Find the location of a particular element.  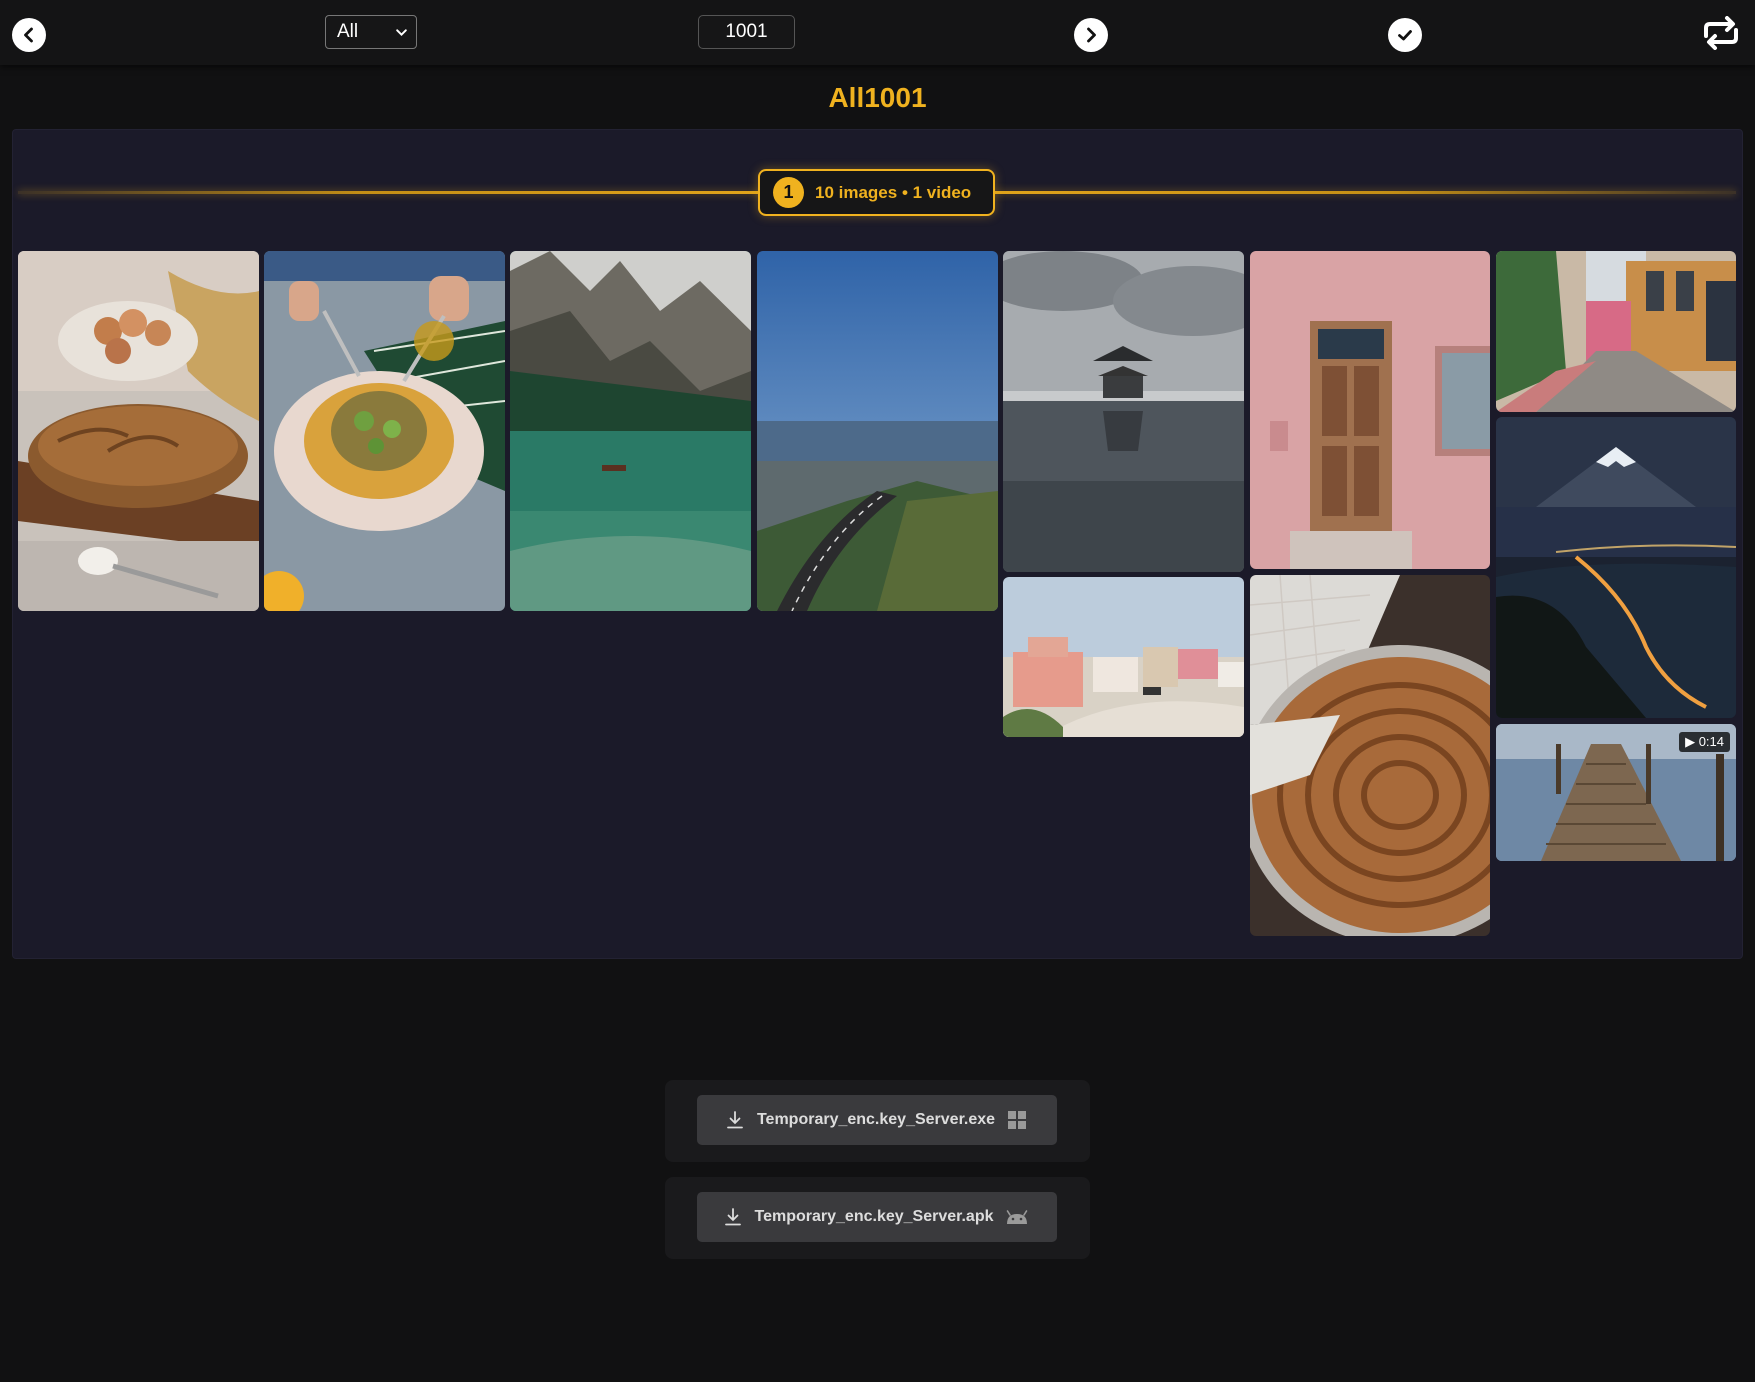

next-button is located at coordinates (1091, 35).